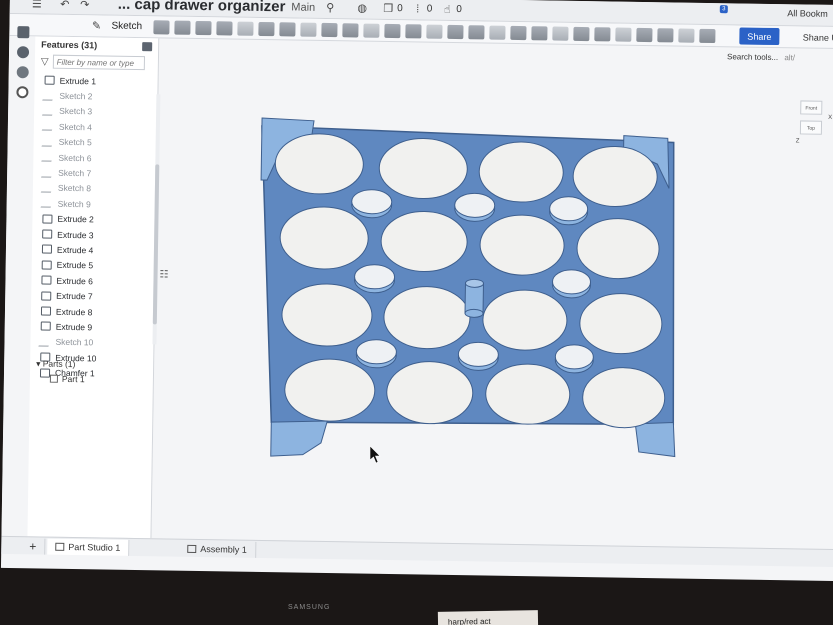 This screenshot has height=625, width=833. Describe the element at coordinates (91, 281) in the screenshot. I see `feature-item: Extrude 6` at that location.